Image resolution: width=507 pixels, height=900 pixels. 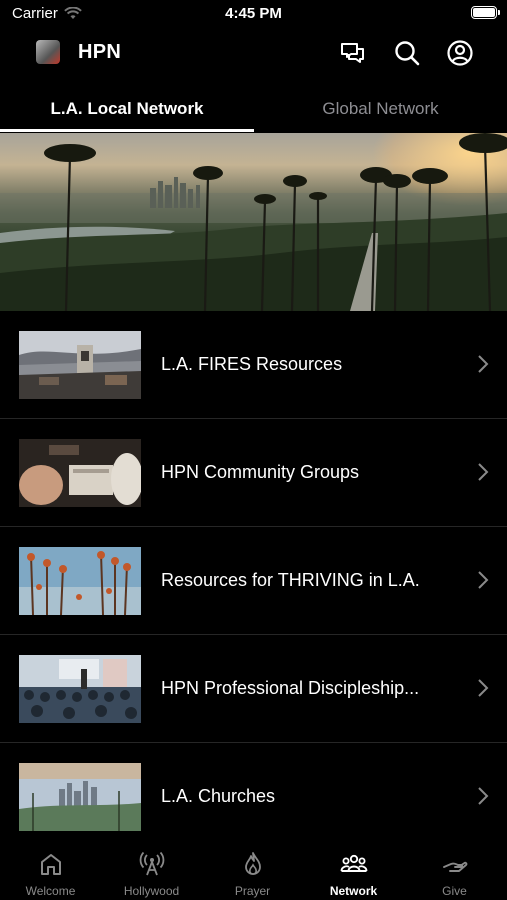 I want to click on status-bar: Carrier 4:45 PM, so click(x=253, y=14).